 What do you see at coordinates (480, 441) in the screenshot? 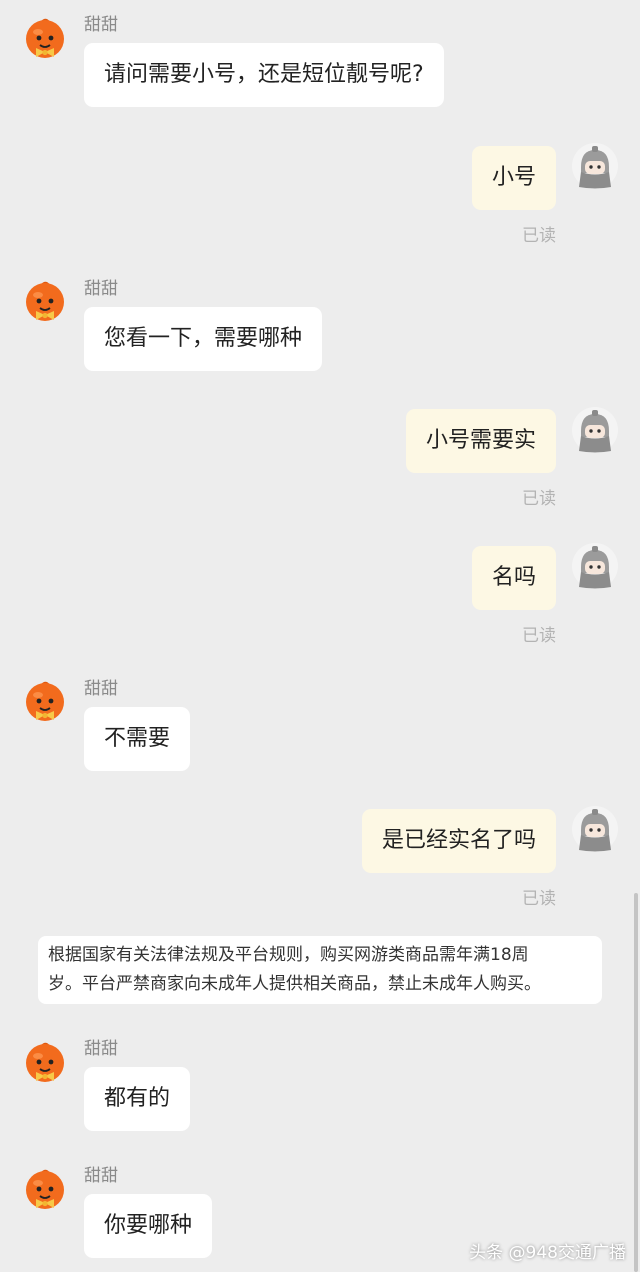
I see `message-bubble-outgoing: 小号需要实` at bounding box center [480, 441].